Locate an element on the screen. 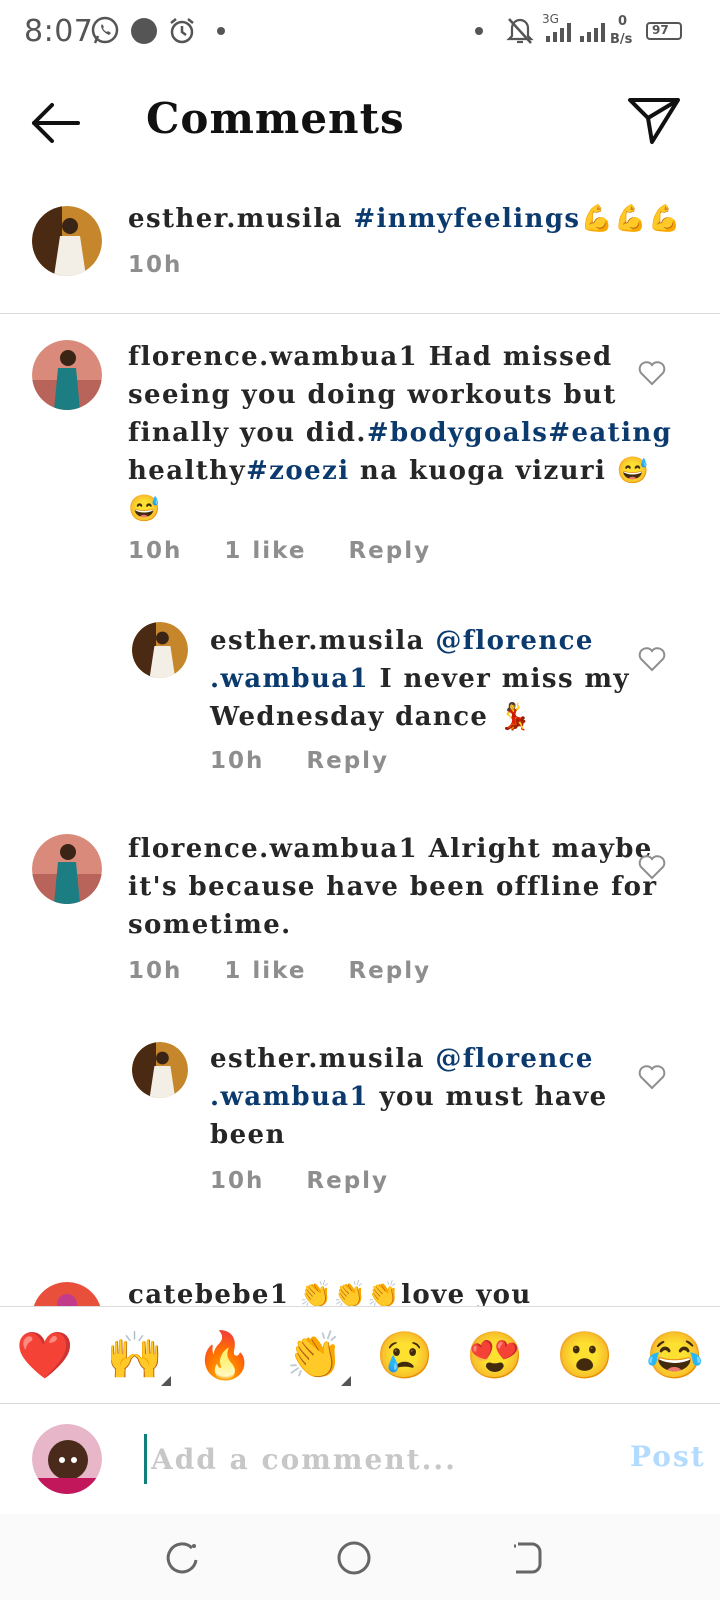 Image resolution: width=720 pixels, height=1600 pixels. dot-icon is located at coordinates (479, 31).